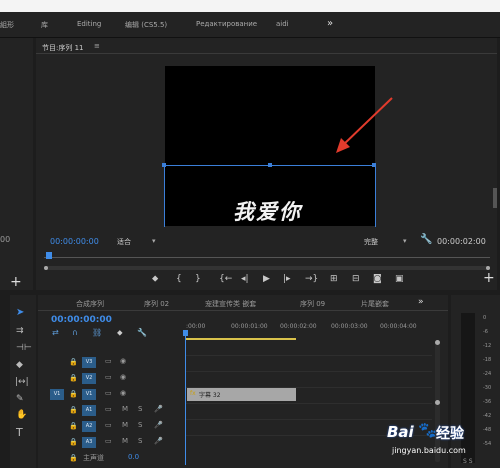 This screenshot has height=468, width=500. Describe the element at coordinates (110, 458) in the screenshot. I see `master-track-header: 🔒 主声道 0.0` at that location.